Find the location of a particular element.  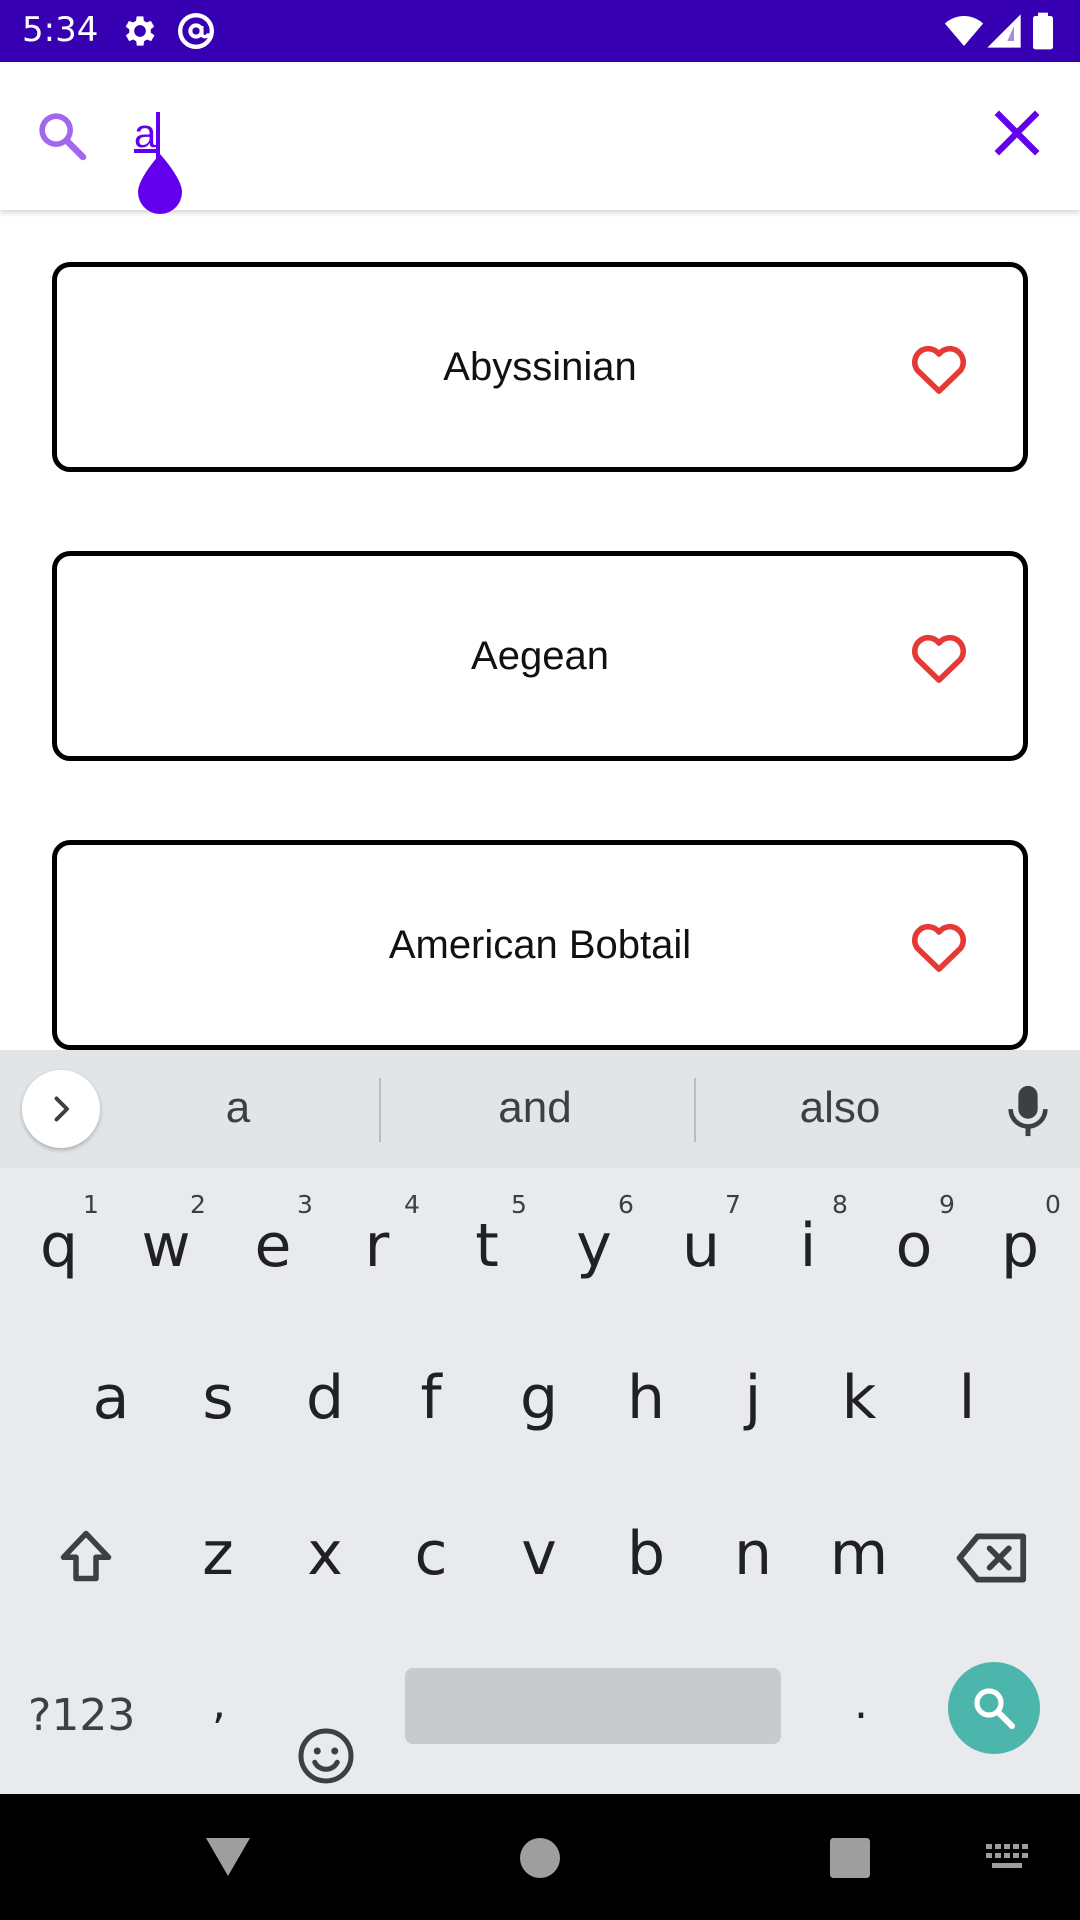

breed-card: Aegean is located at coordinates (540, 656).